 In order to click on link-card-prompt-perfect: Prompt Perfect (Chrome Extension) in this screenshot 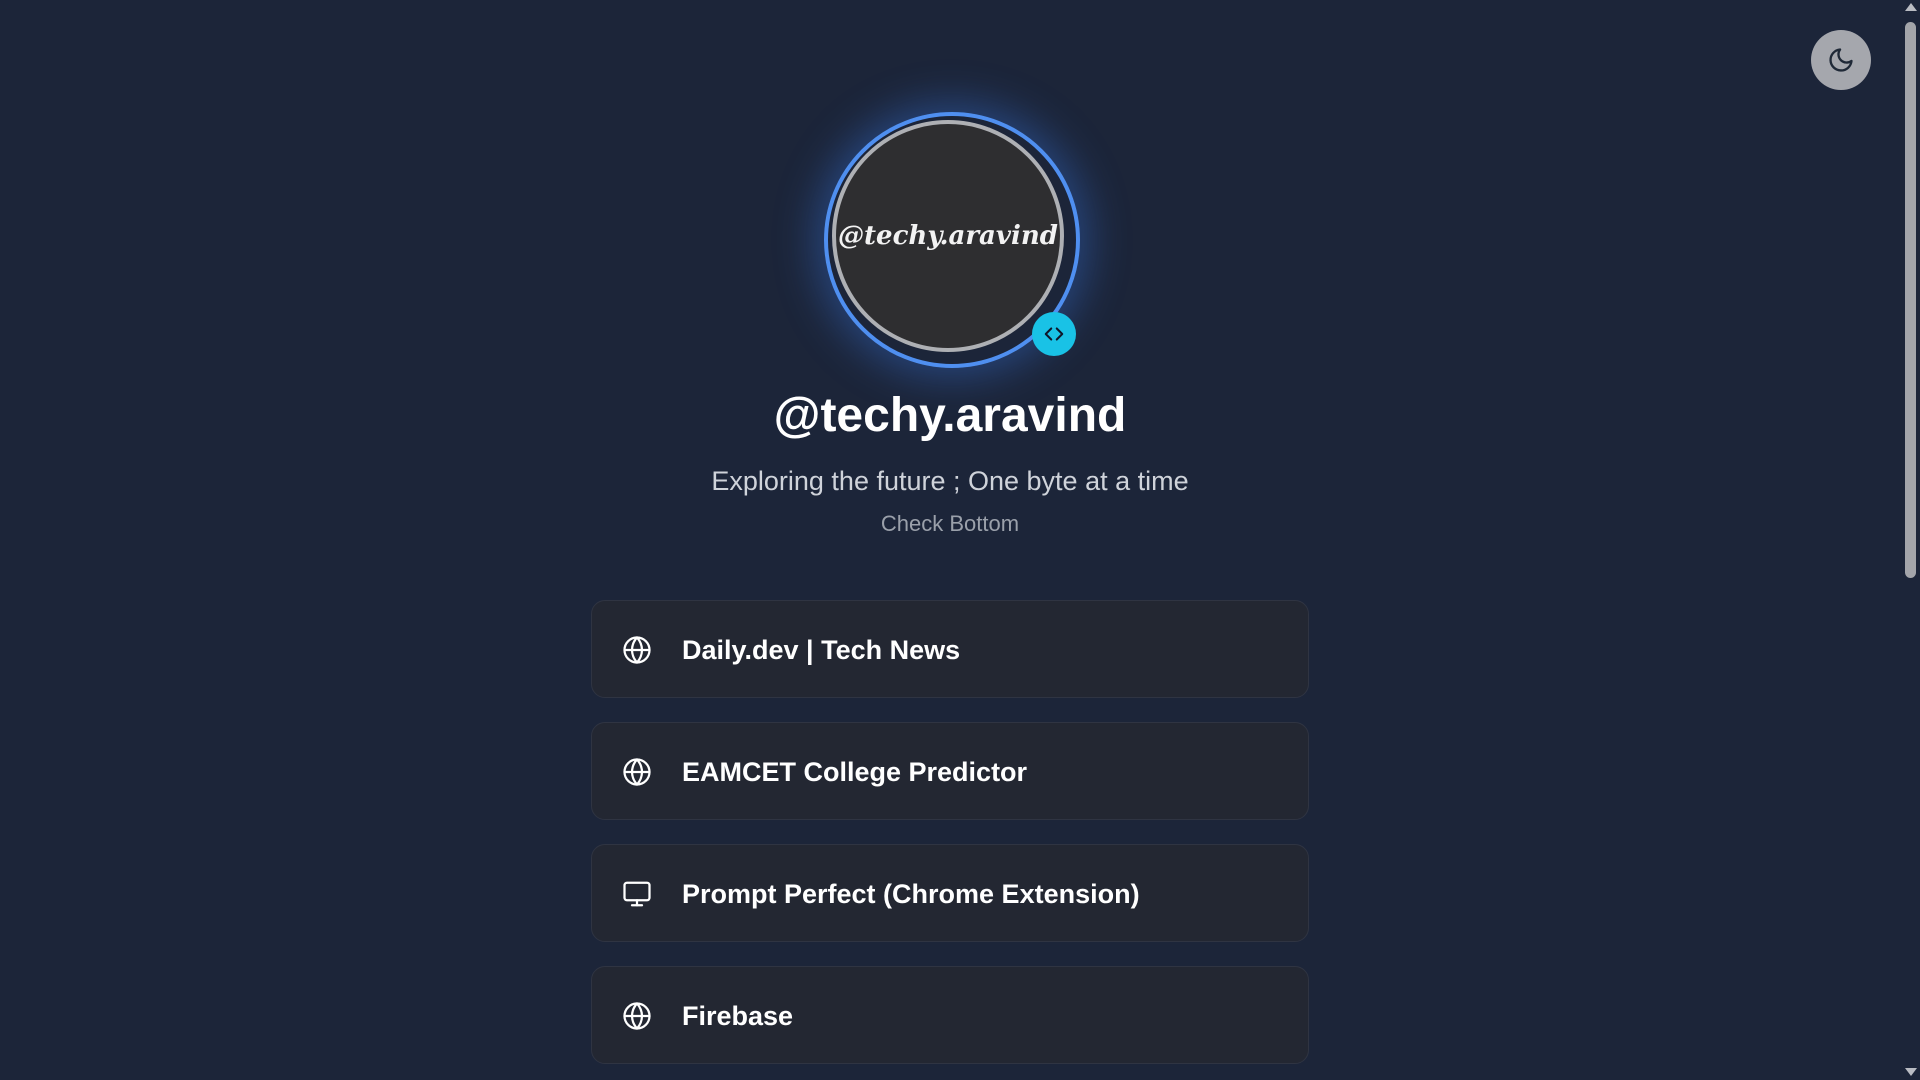, I will do `click(950, 893)`.